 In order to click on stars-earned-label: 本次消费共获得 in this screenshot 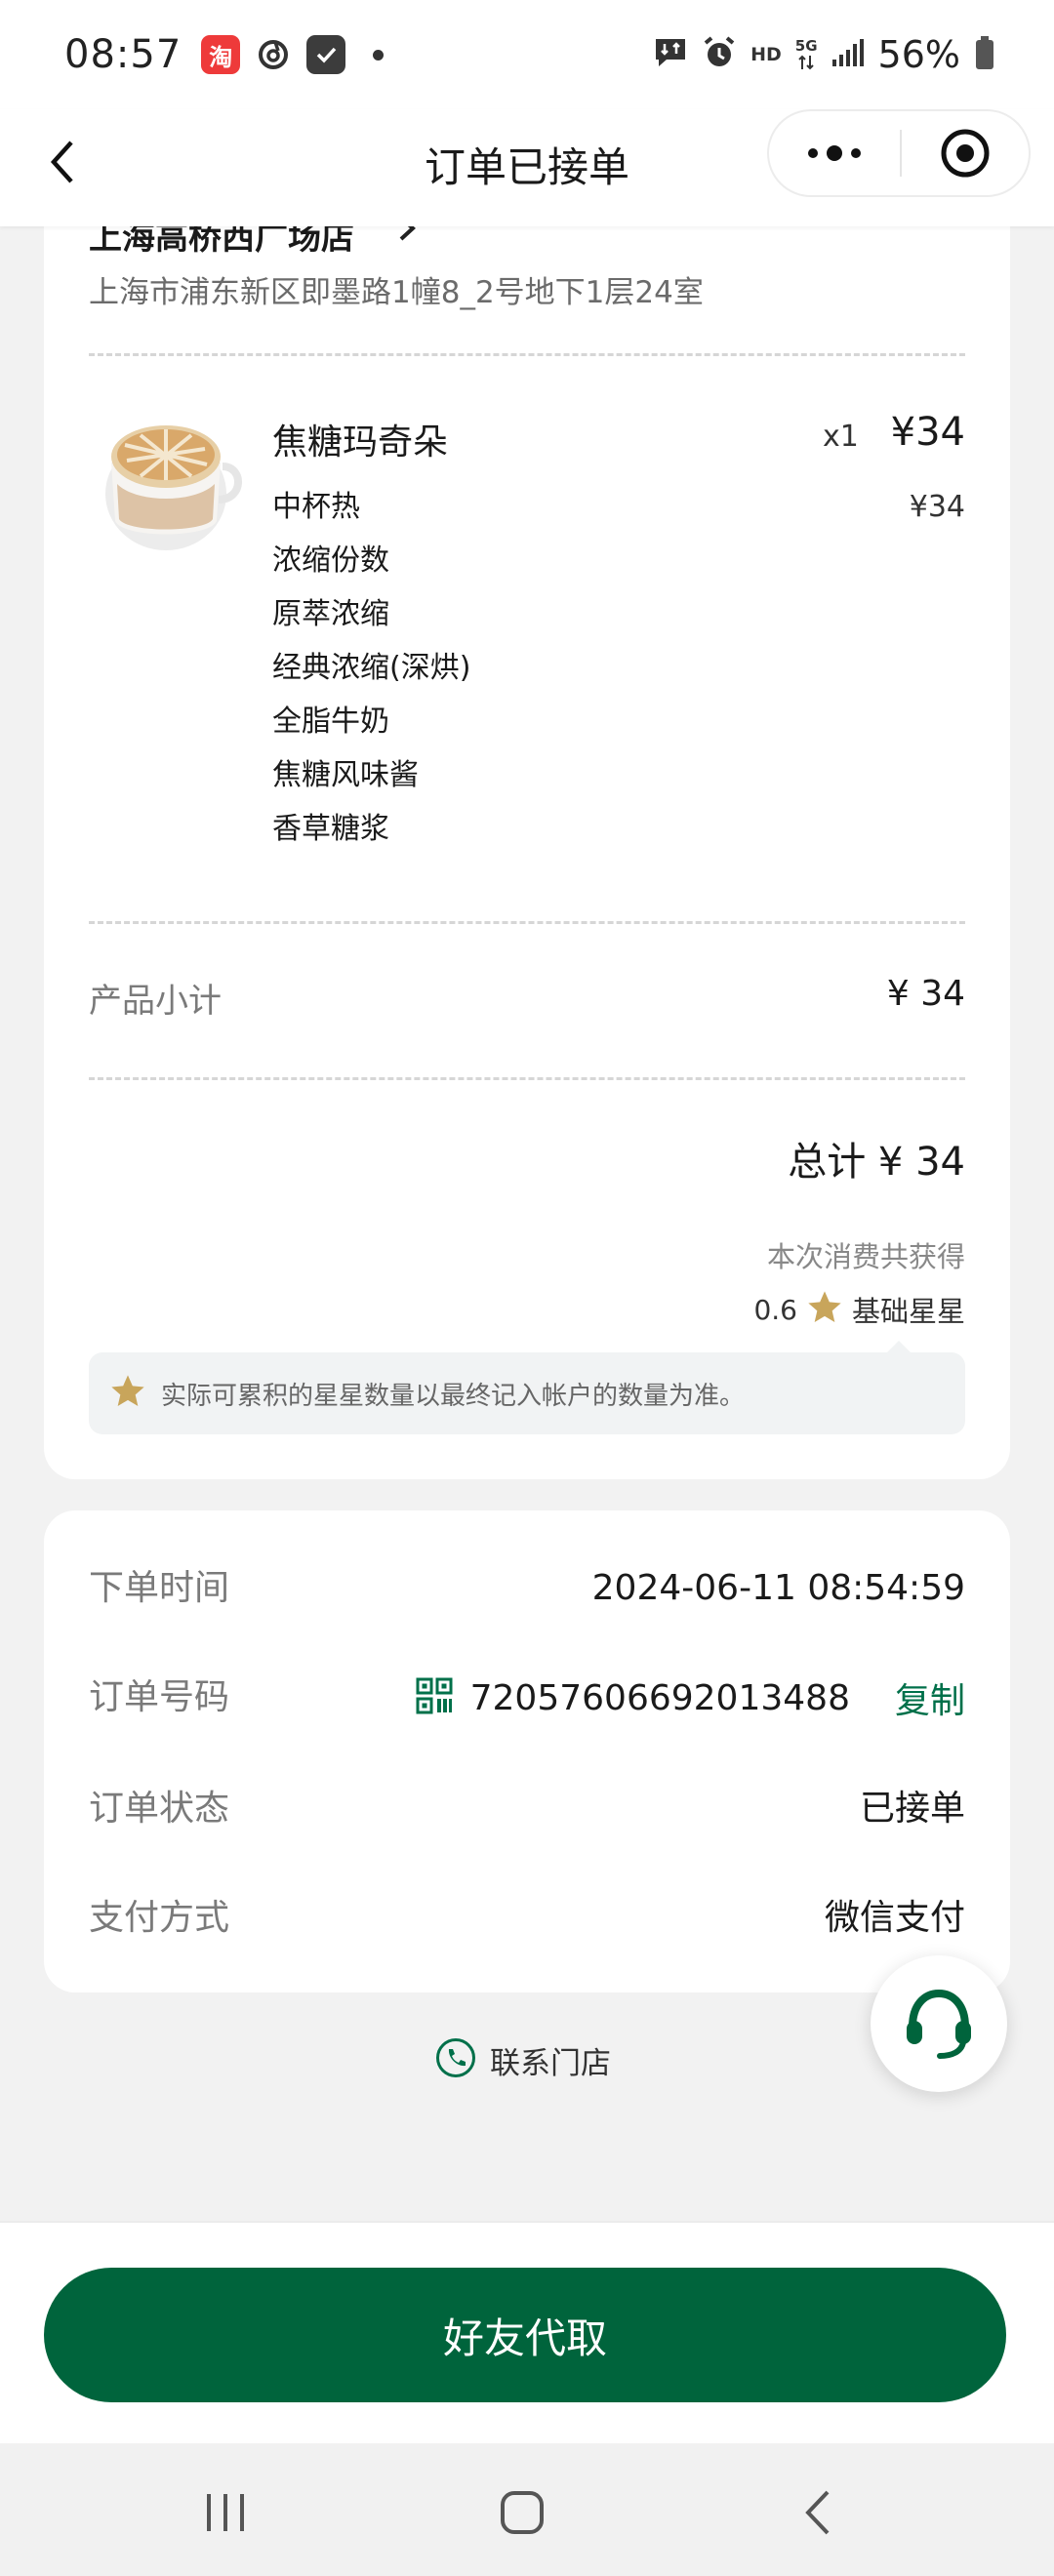, I will do `click(866, 1256)`.